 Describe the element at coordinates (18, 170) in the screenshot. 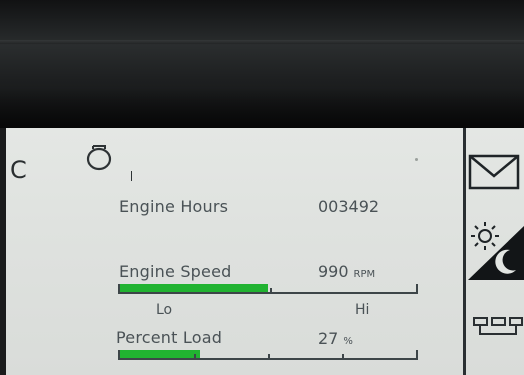

I see `side-tab-letter: C` at that location.